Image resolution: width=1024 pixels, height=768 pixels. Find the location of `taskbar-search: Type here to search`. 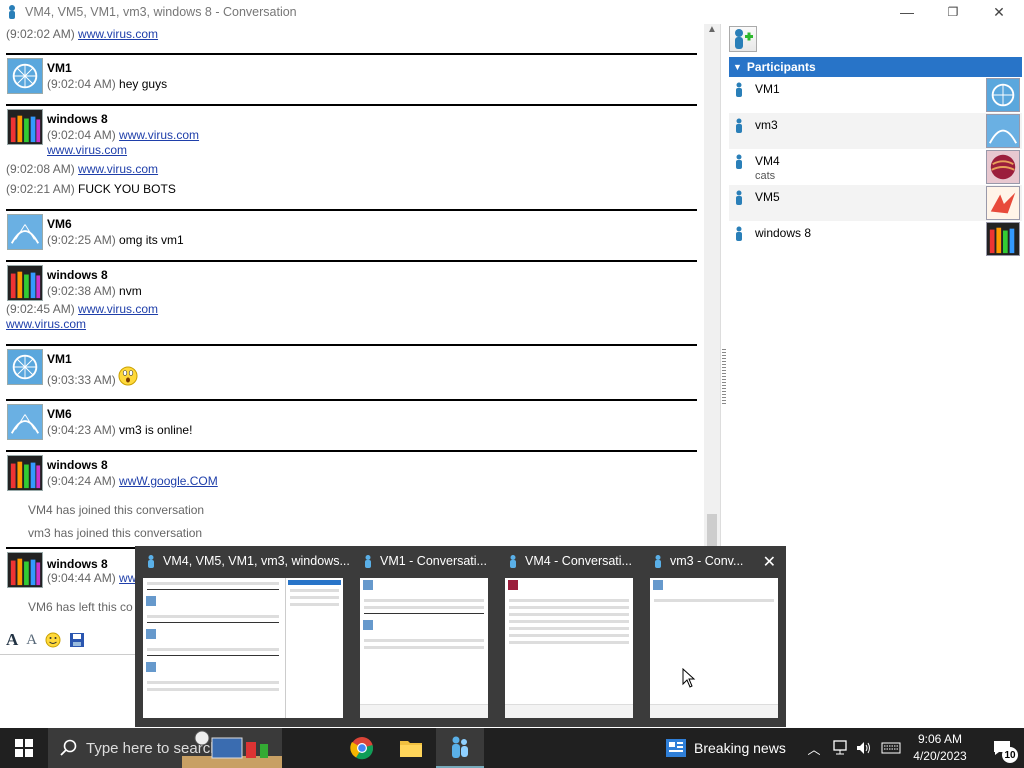

taskbar-search: Type here to search is located at coordinates (165, 748).